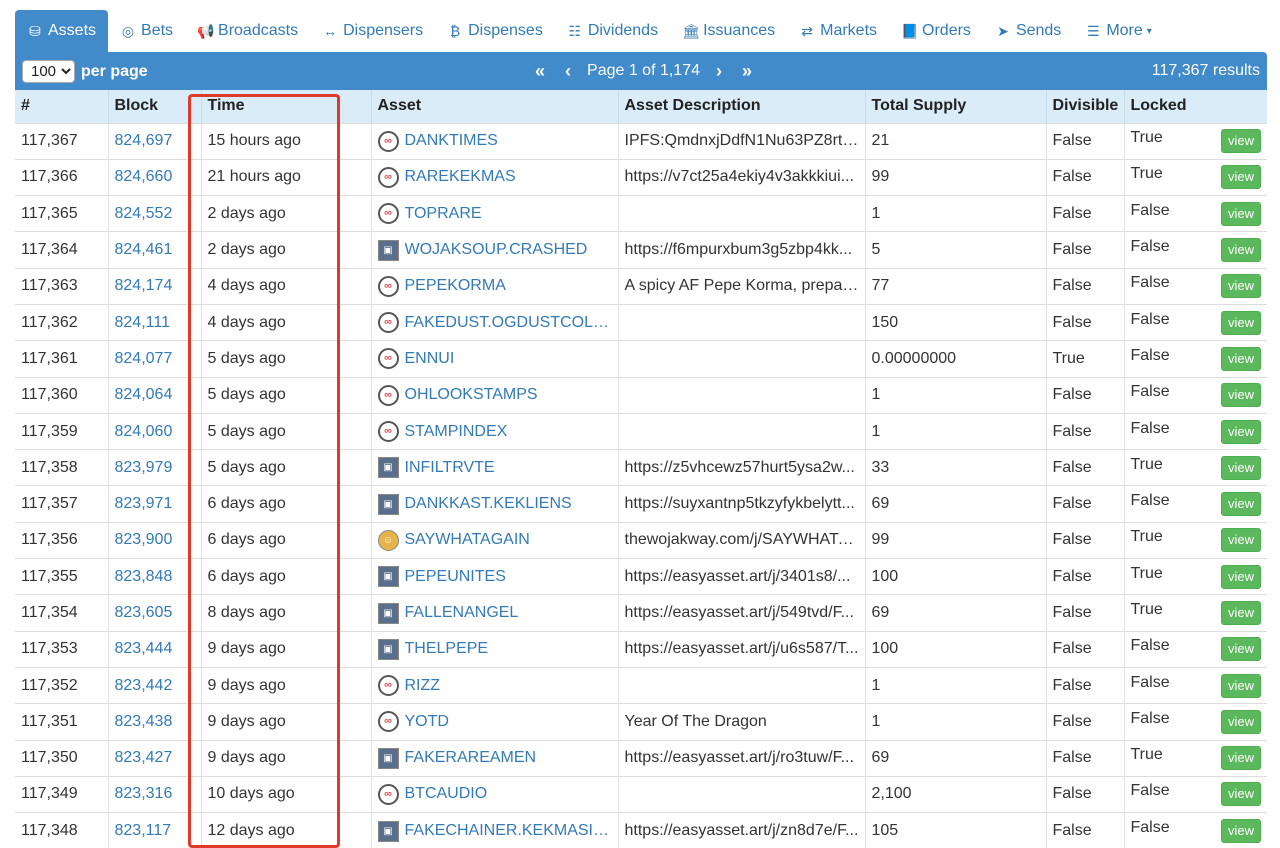  Describe the element at coordinates (146, 31) in the screenshot. I see `tab-bets: ◎ Bets` at that location.